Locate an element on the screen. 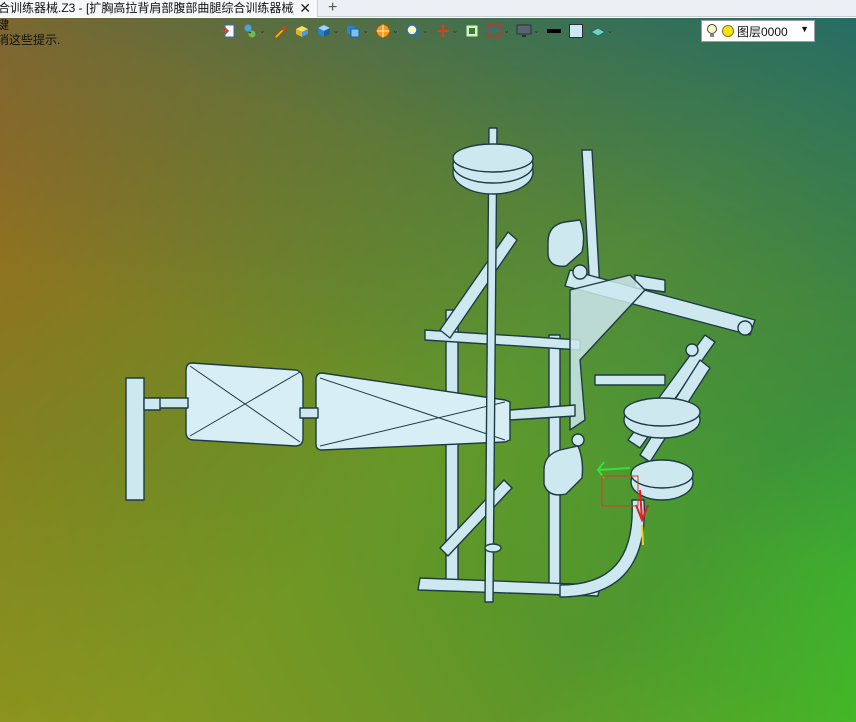 The height and width of the screenshot is (722, 856). paint-button is located at coordinates (280, 31).